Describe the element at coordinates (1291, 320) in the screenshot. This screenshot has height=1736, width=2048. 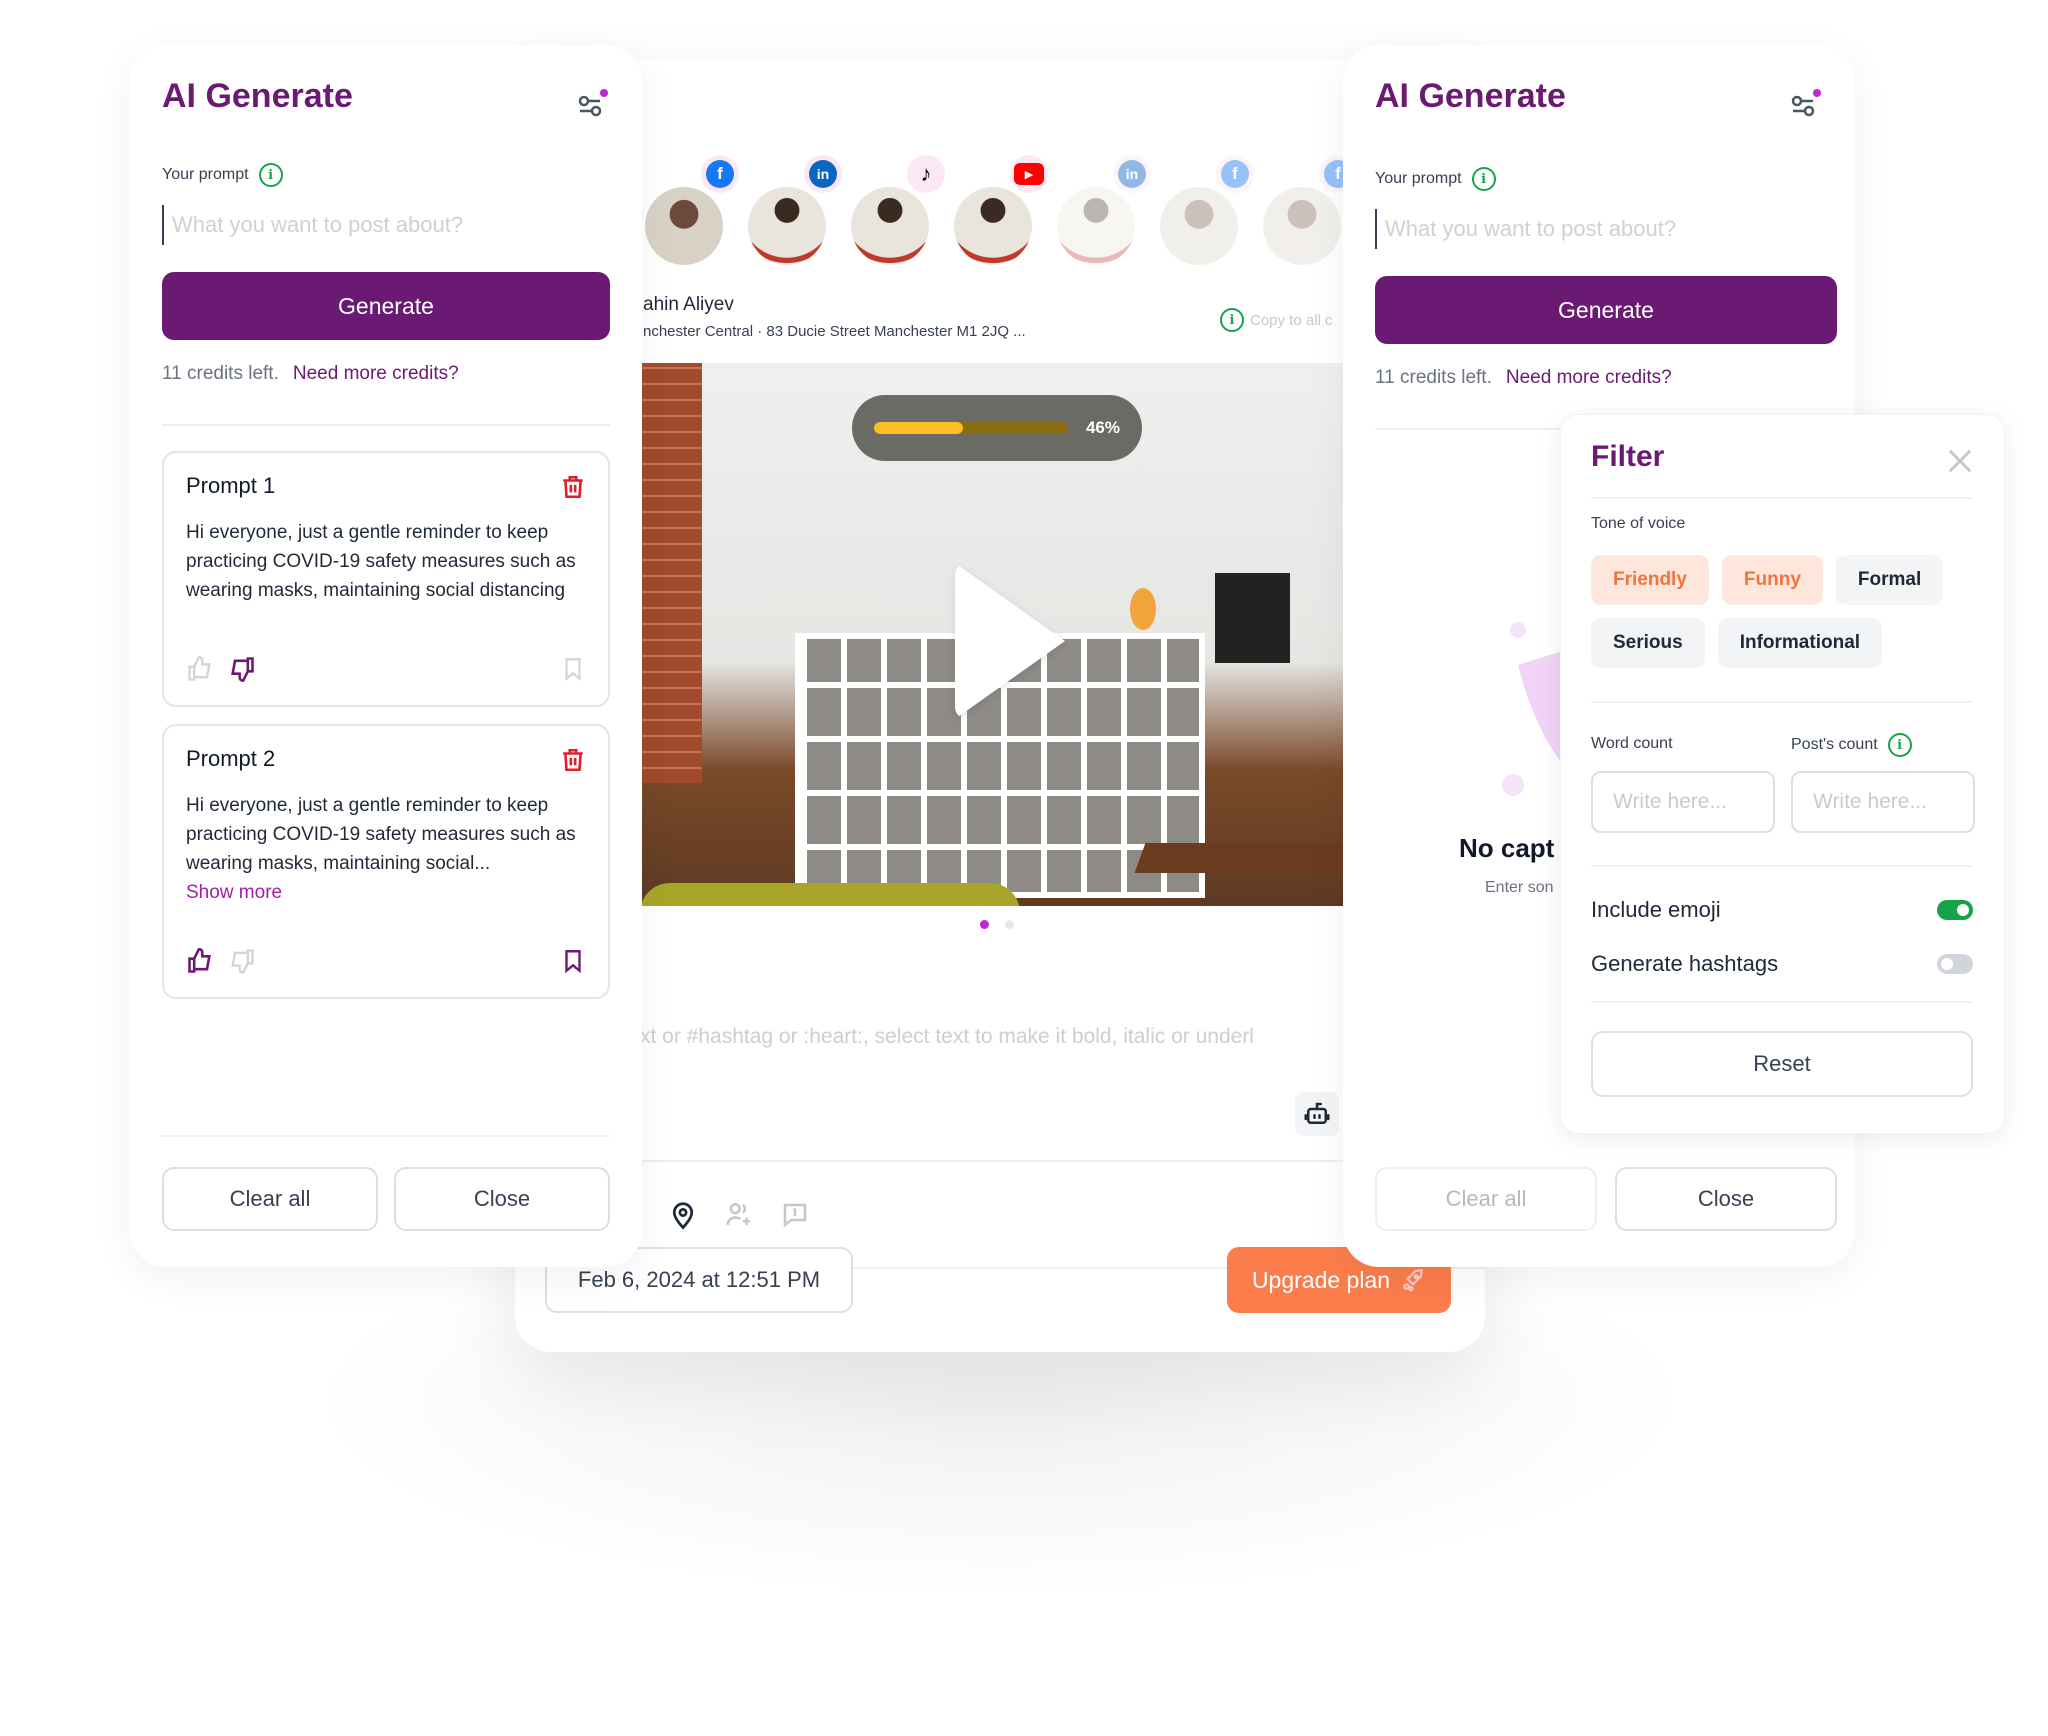
I see `copy-to-all-label: Copy to all c` at that location.